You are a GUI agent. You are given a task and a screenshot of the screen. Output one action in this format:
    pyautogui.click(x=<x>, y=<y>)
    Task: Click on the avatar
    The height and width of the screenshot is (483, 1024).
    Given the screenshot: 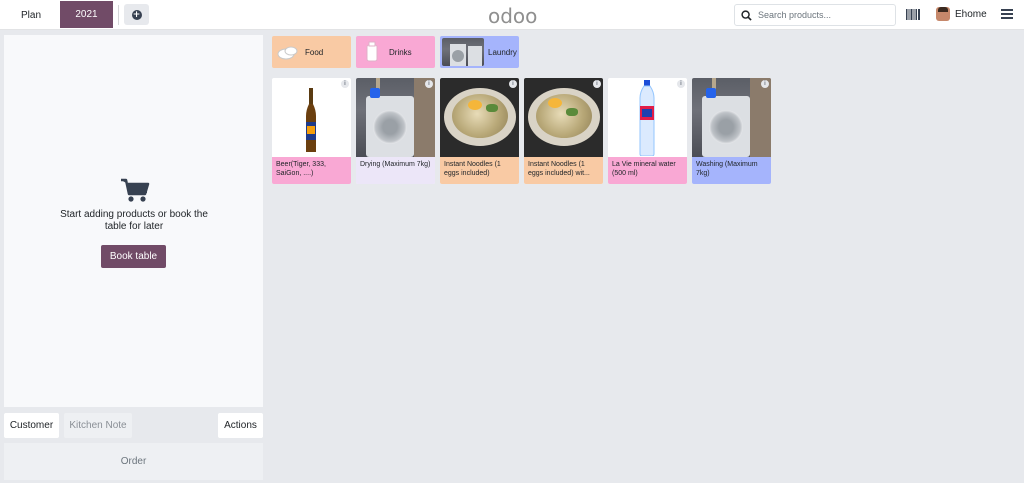 What is the action you would take?
    pyautogui.click(x=943, y=14)
    